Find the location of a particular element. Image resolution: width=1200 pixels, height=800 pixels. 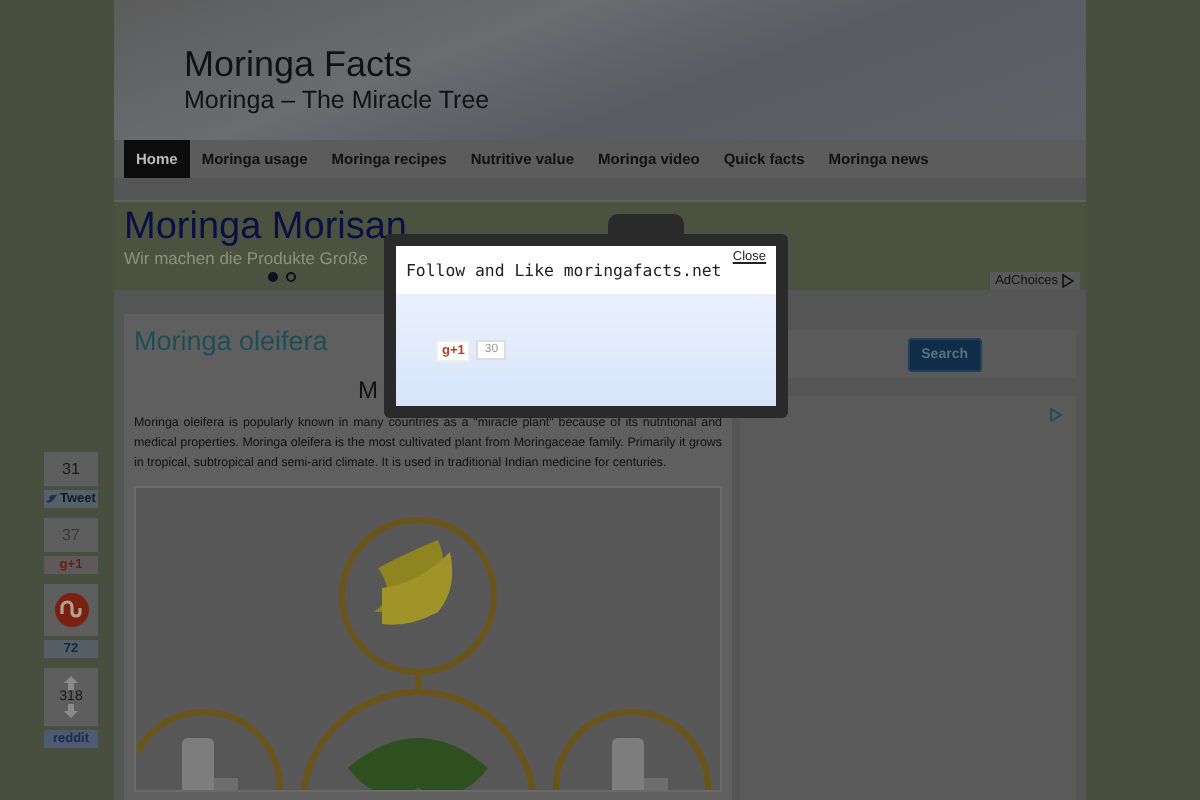

share-count: 31 is located at coordinates (71, 469).